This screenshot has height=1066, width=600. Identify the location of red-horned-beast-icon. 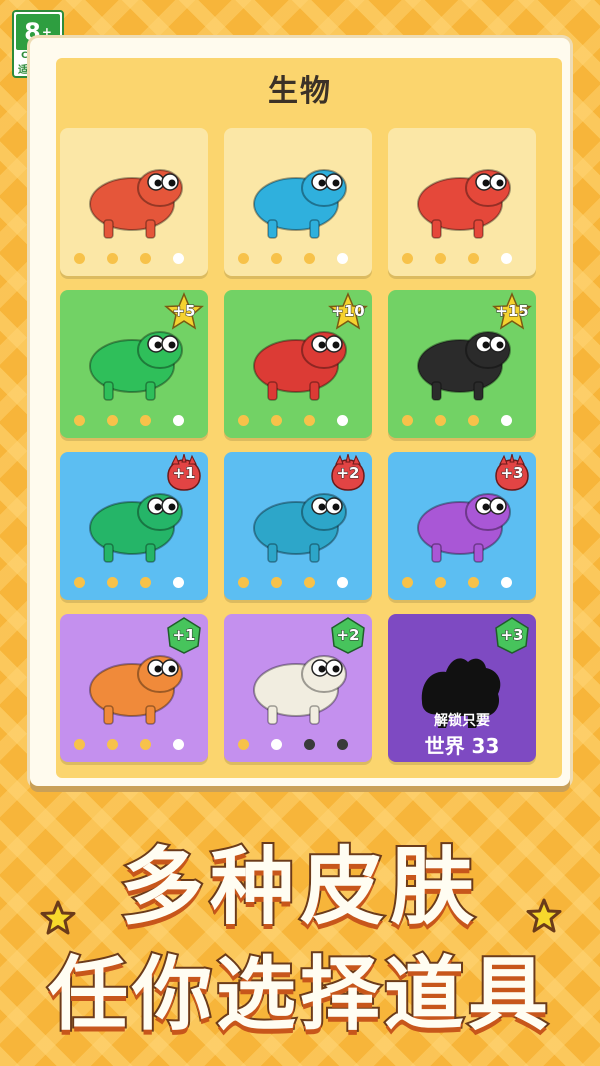
(134, 196).